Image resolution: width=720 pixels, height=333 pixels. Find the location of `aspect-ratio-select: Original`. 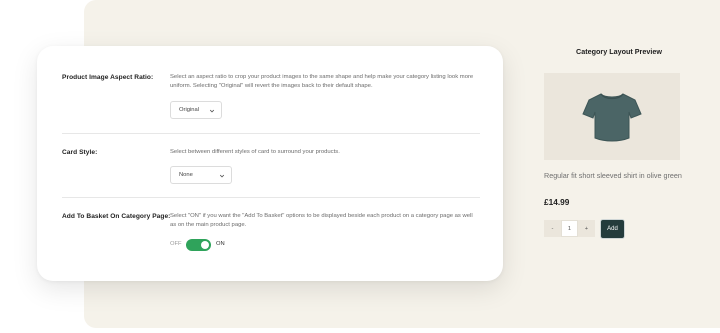

aspect-ratio-select: Original is located at coordinates (196, 110).